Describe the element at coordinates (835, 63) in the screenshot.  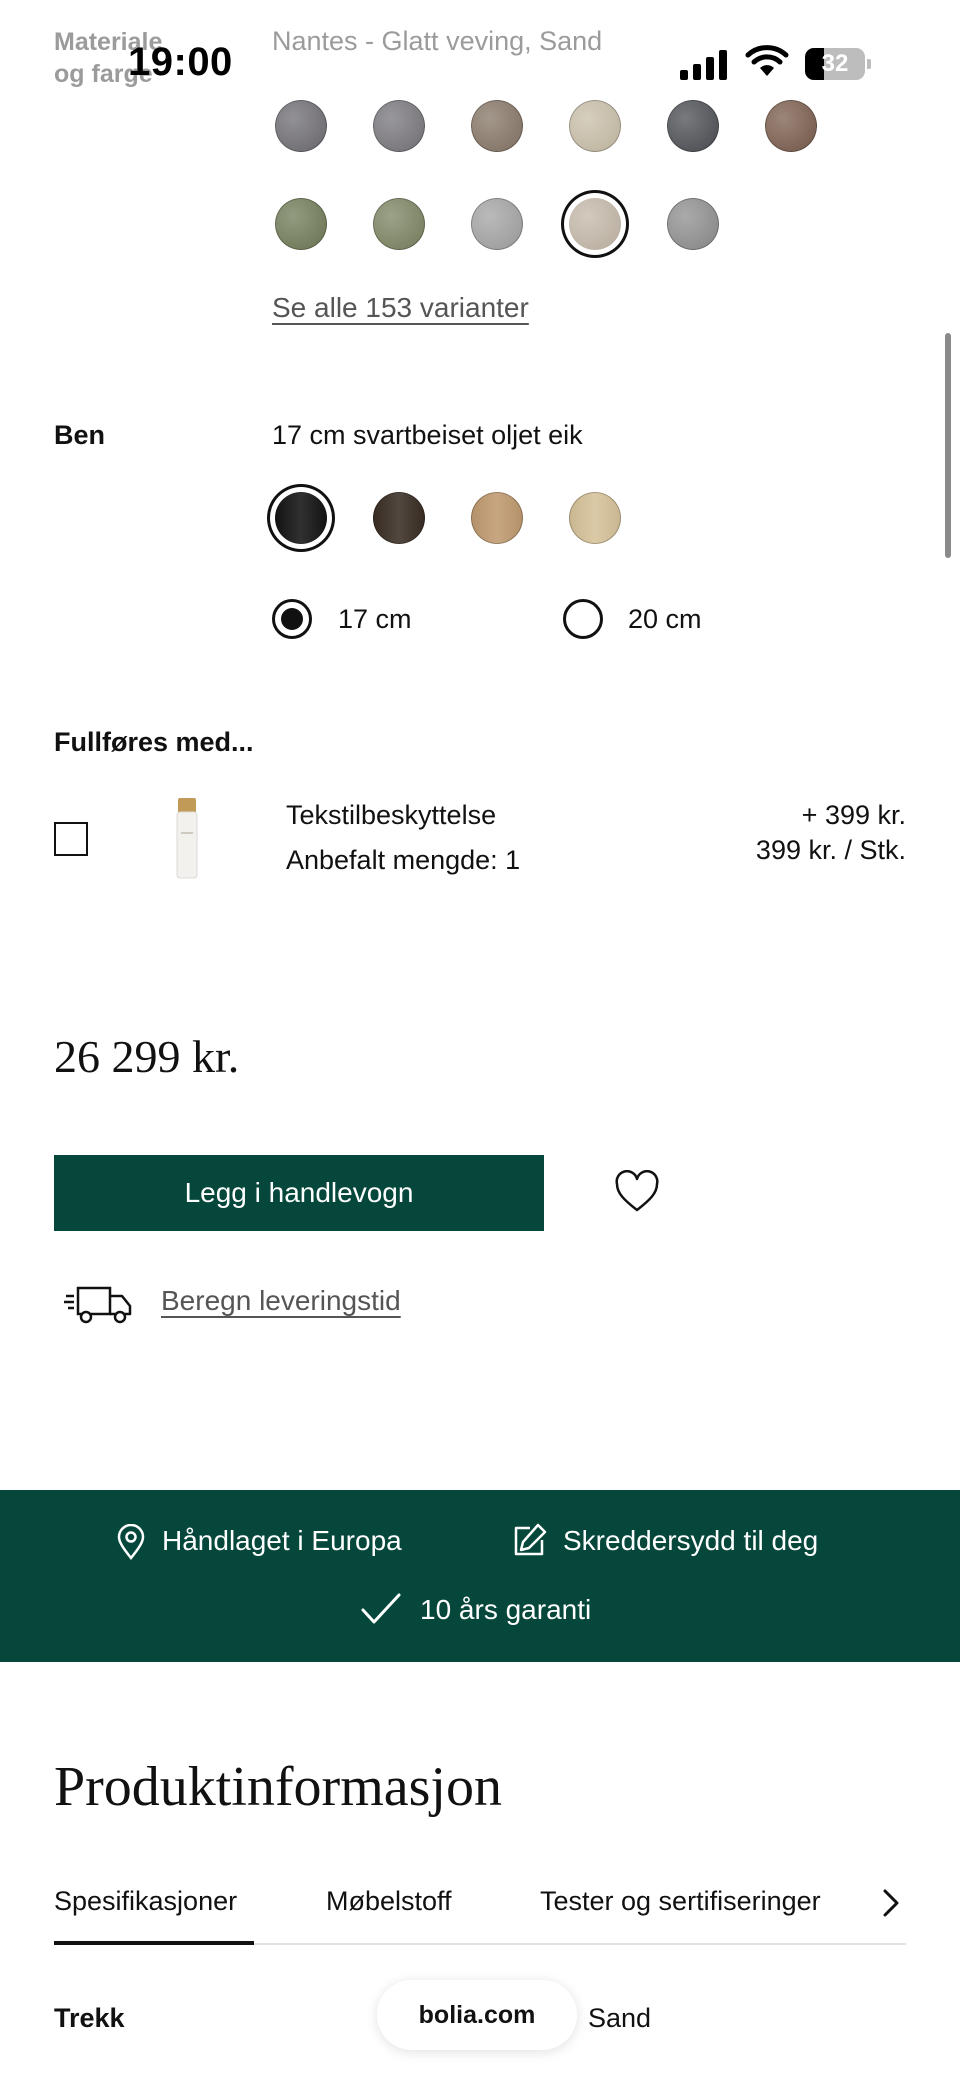
I see `battery-percent: 32` at that location.